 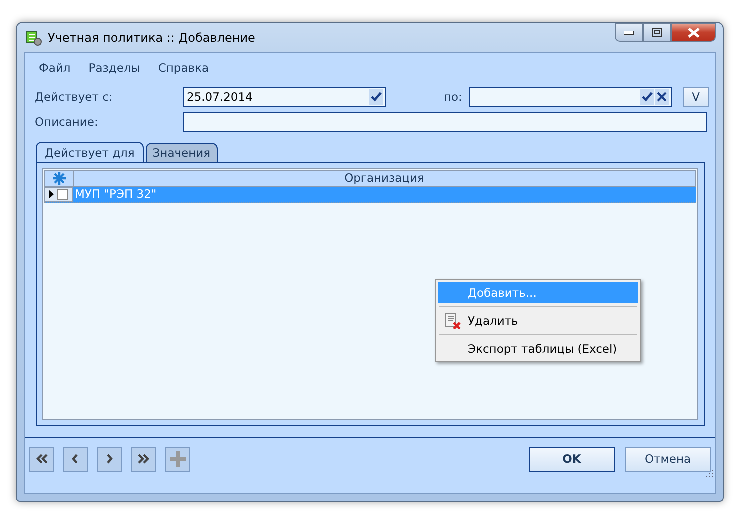 I want to click on menu-item: Разделы, so click(x=114, y=70).